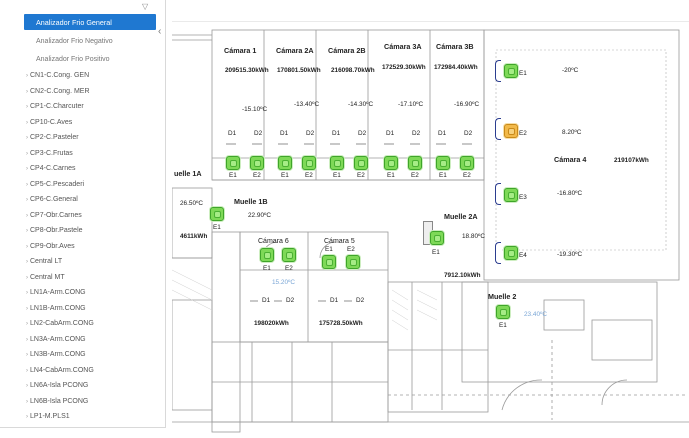 The image size is (689, 438). I want to click on sidebar-item-analizador-frio-positivo: Analizador Frio Positivo, so click(73, 59).